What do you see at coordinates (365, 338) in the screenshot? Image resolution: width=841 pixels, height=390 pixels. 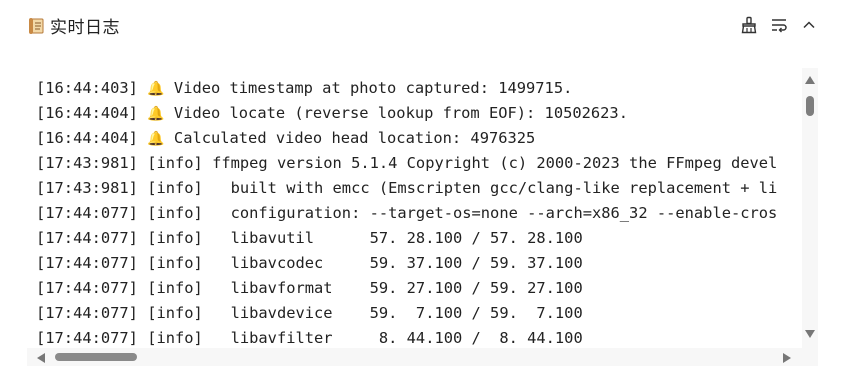 I see `log-message: [info] libavfilter 8. 44.100 / 8. 44.100` at bounding box center [365, 338].